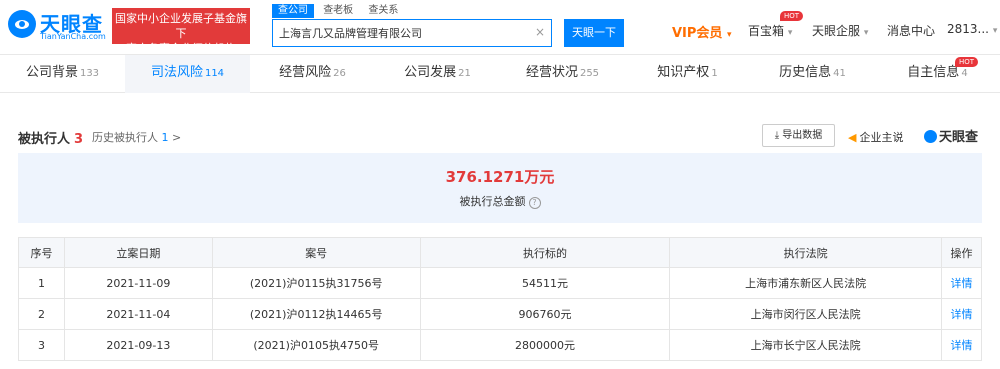 The image size is (1000, 369). I want to click on cell-index: 1, so click(41, 283).